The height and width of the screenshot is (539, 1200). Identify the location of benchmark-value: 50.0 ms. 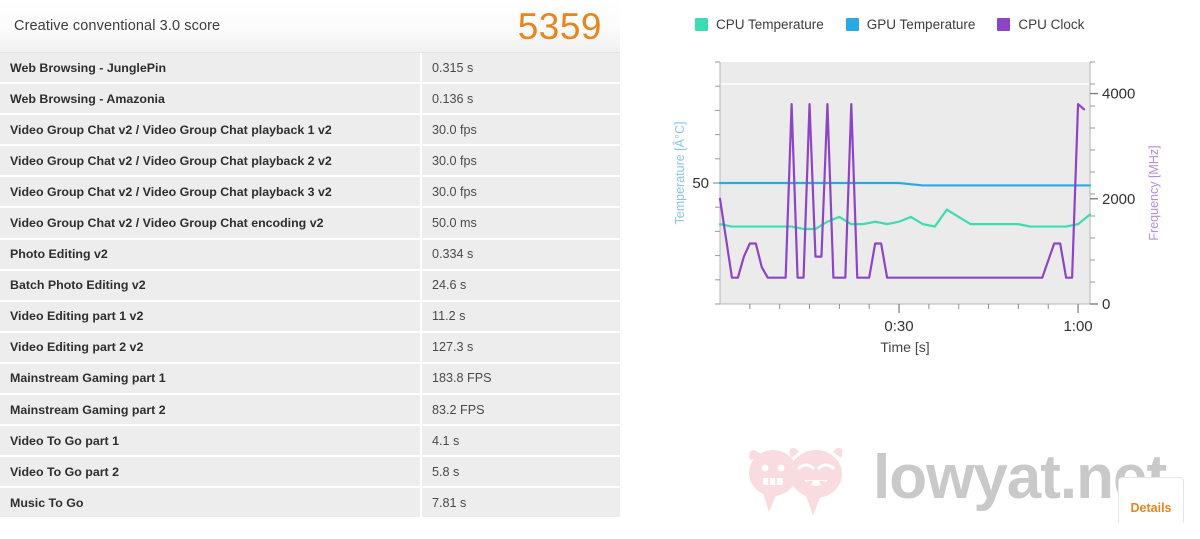
(454, 223).